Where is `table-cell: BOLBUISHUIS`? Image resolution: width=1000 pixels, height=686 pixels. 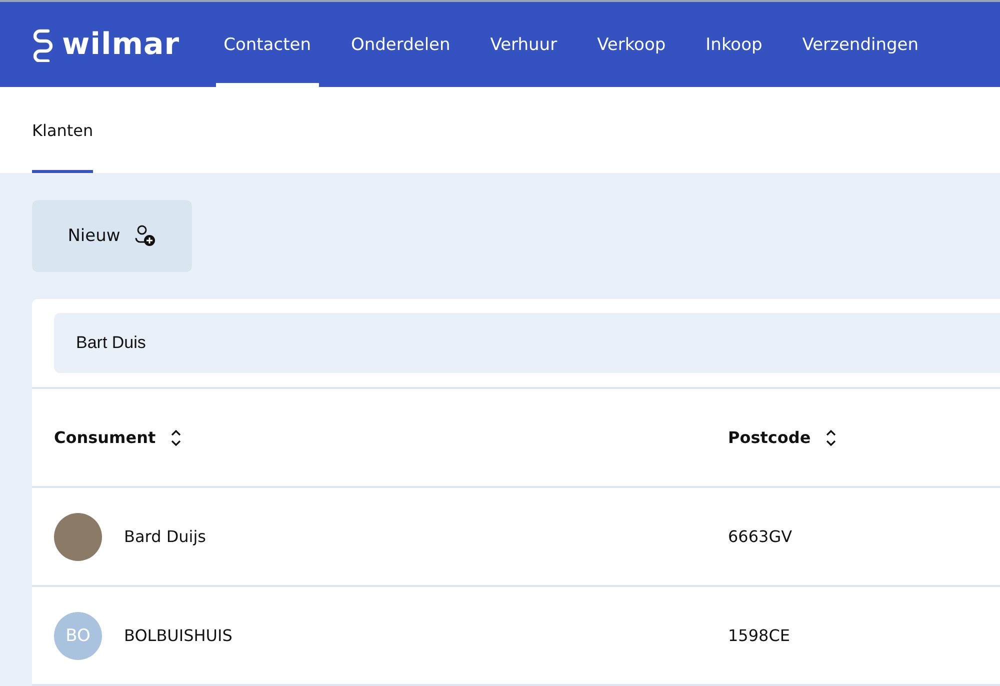 table-cell: BOLBUISHUIS is located at coordinates (178, 635).